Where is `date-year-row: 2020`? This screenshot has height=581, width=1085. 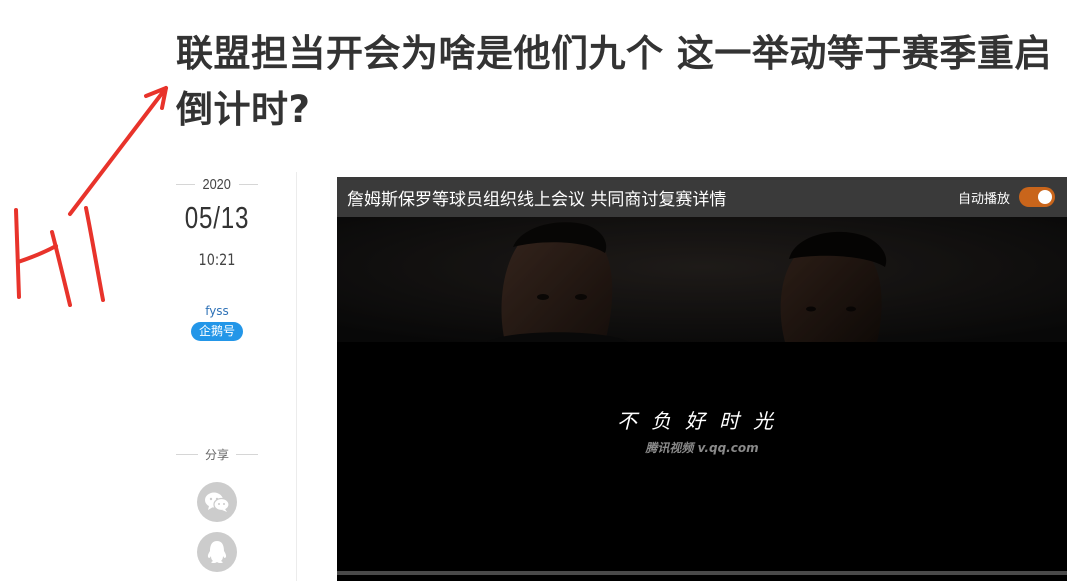
date-year-row: 2020 is located at coordinates (217, 184).